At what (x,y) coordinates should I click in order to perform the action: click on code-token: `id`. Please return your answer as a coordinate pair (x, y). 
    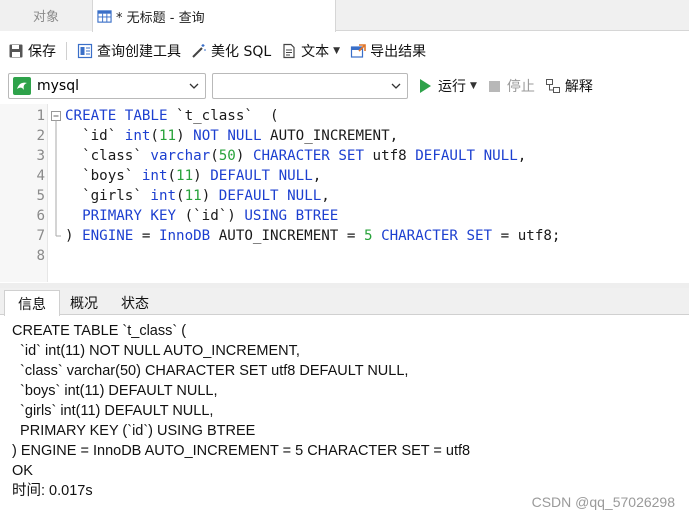
    Looking at the image, I should click on (95, 136).